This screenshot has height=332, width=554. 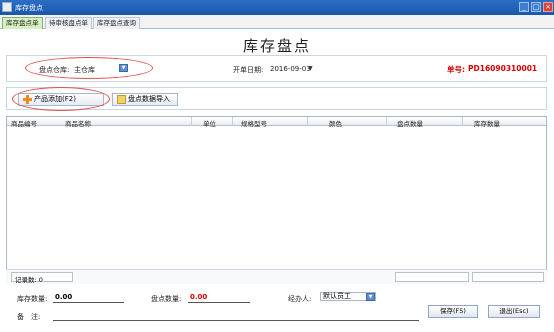 I want to click on app-icon, so click(x=7, y=7).